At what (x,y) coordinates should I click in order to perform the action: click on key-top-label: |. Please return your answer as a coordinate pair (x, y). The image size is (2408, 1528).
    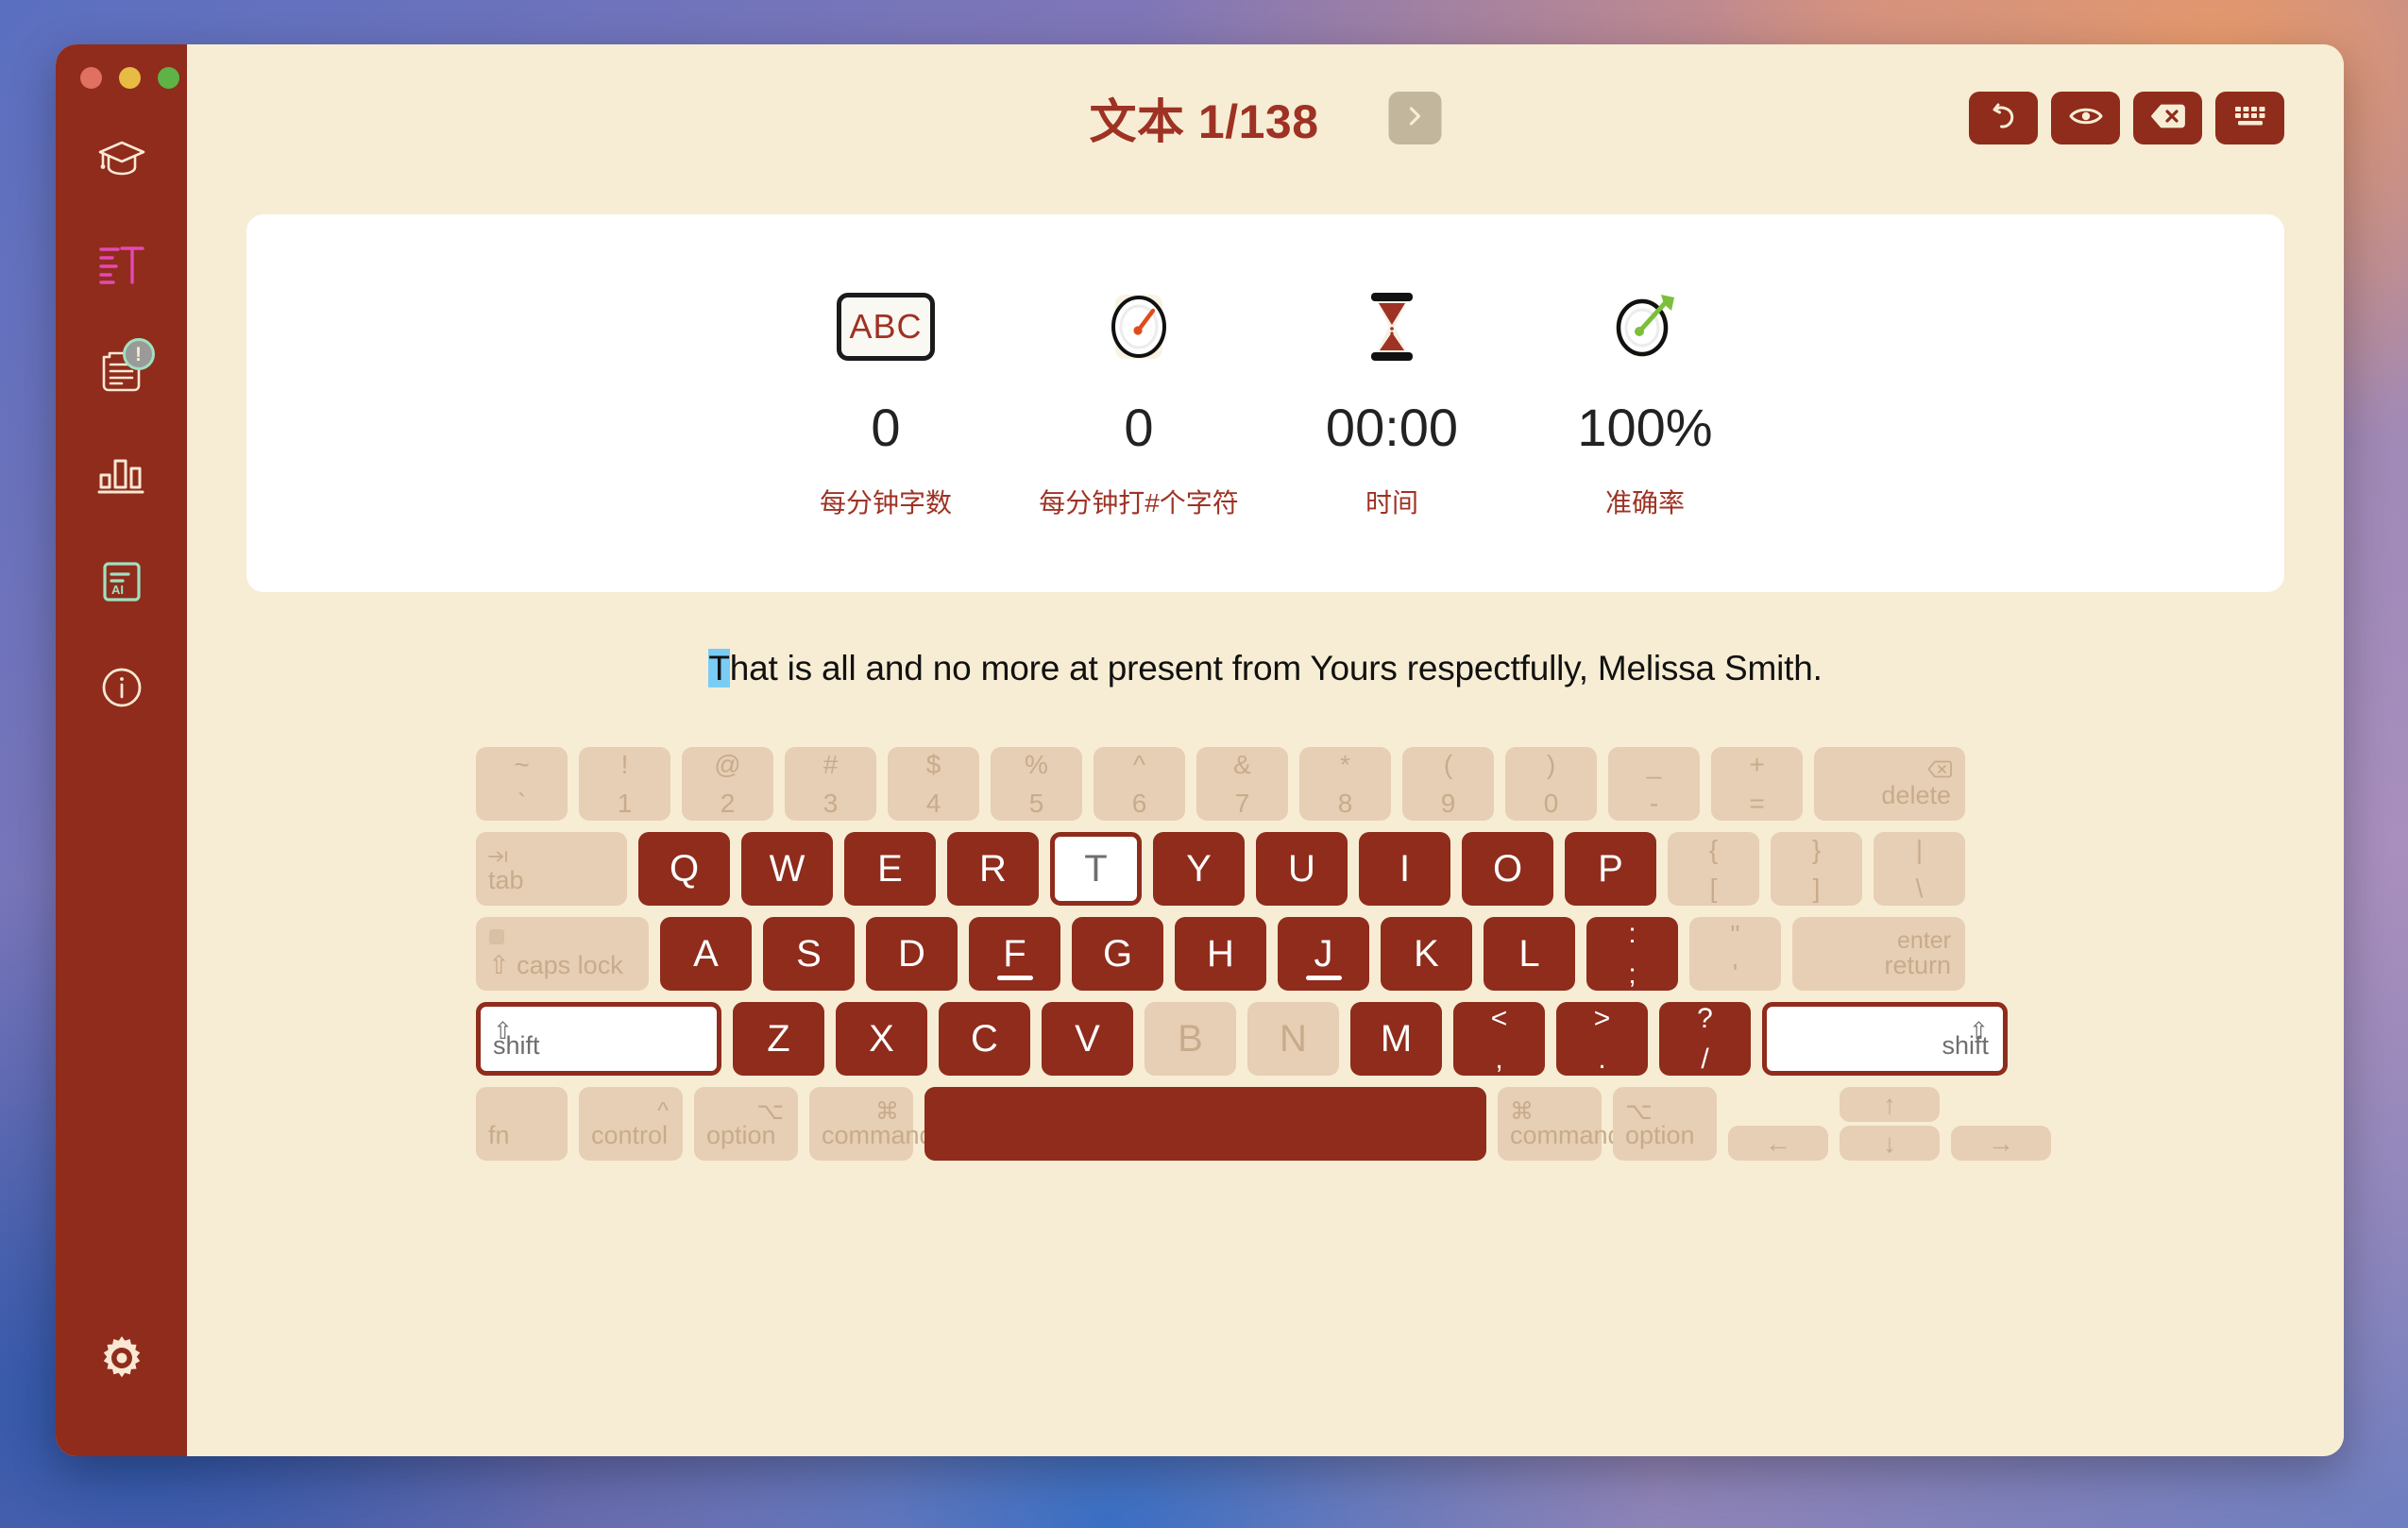
    Looking at the image, I should click on (1919, 849).